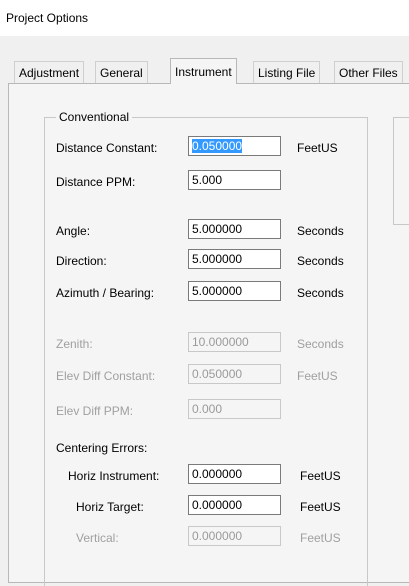  What do you see at coordinates (317, 376) in the screenshot?
I see `elev-diff-constant-unit: FeetUS` at bounding box center [317, 376].